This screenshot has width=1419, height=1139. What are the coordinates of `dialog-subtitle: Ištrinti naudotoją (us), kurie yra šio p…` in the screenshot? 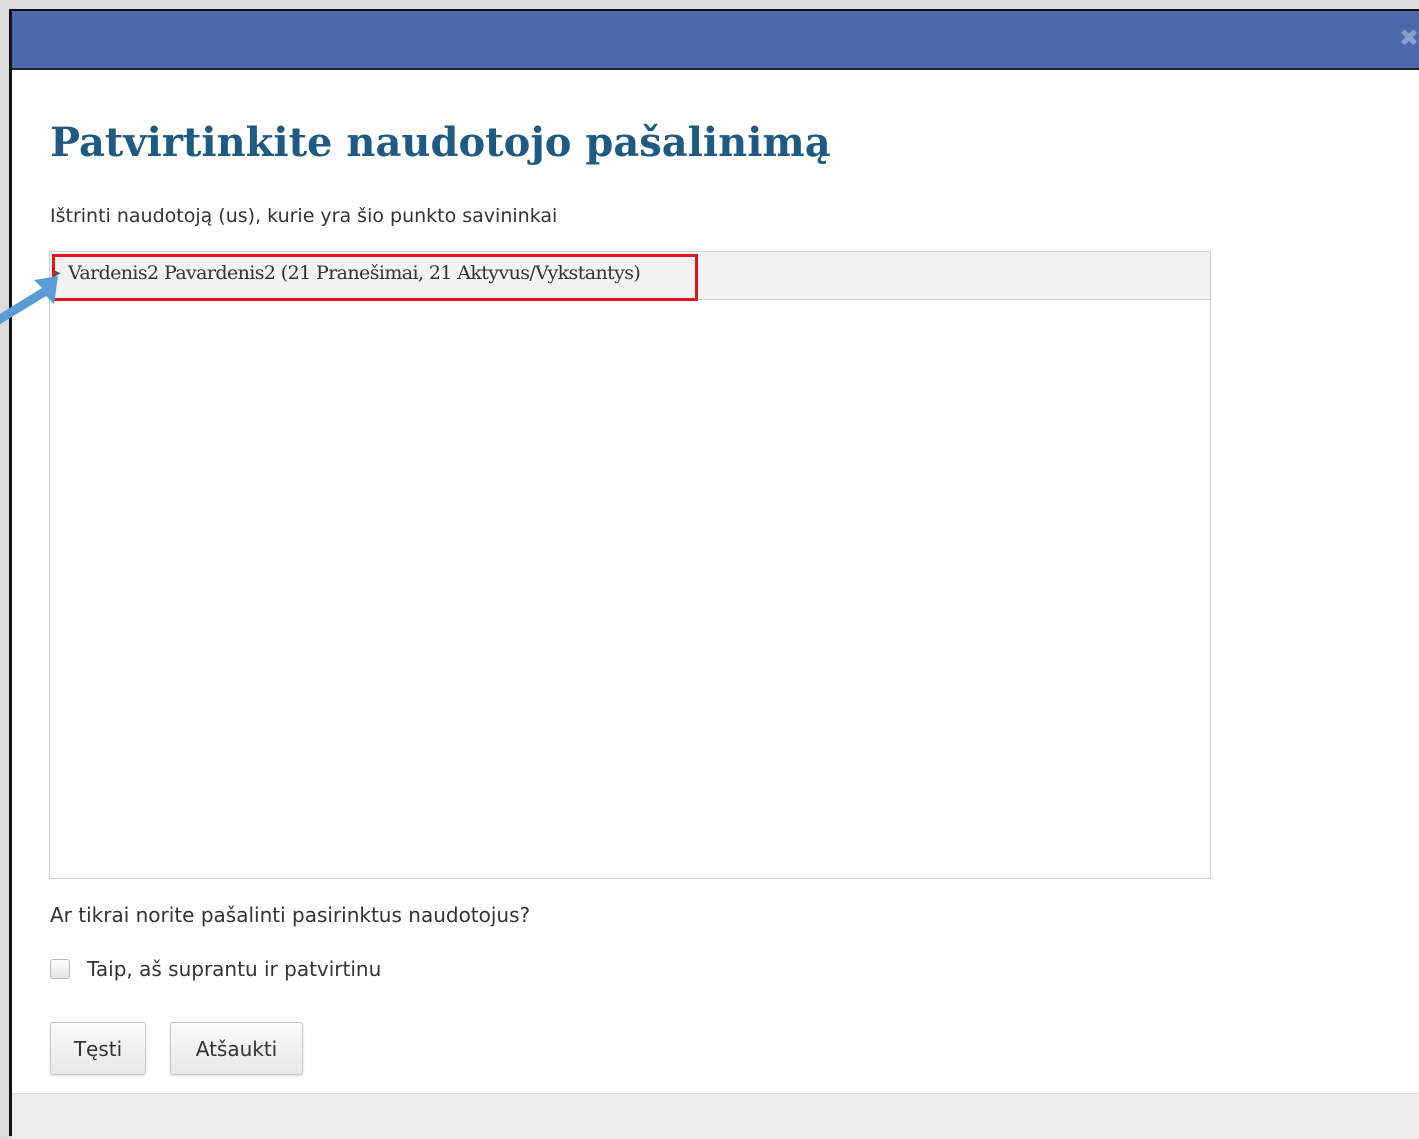 It's located at (304, 216).